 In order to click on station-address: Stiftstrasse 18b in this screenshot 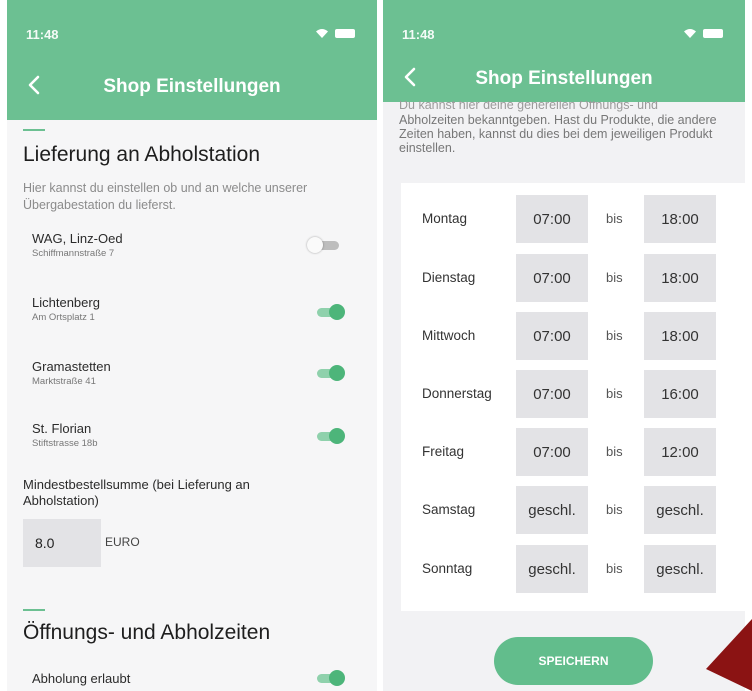, I will do `click(65, 443)`.